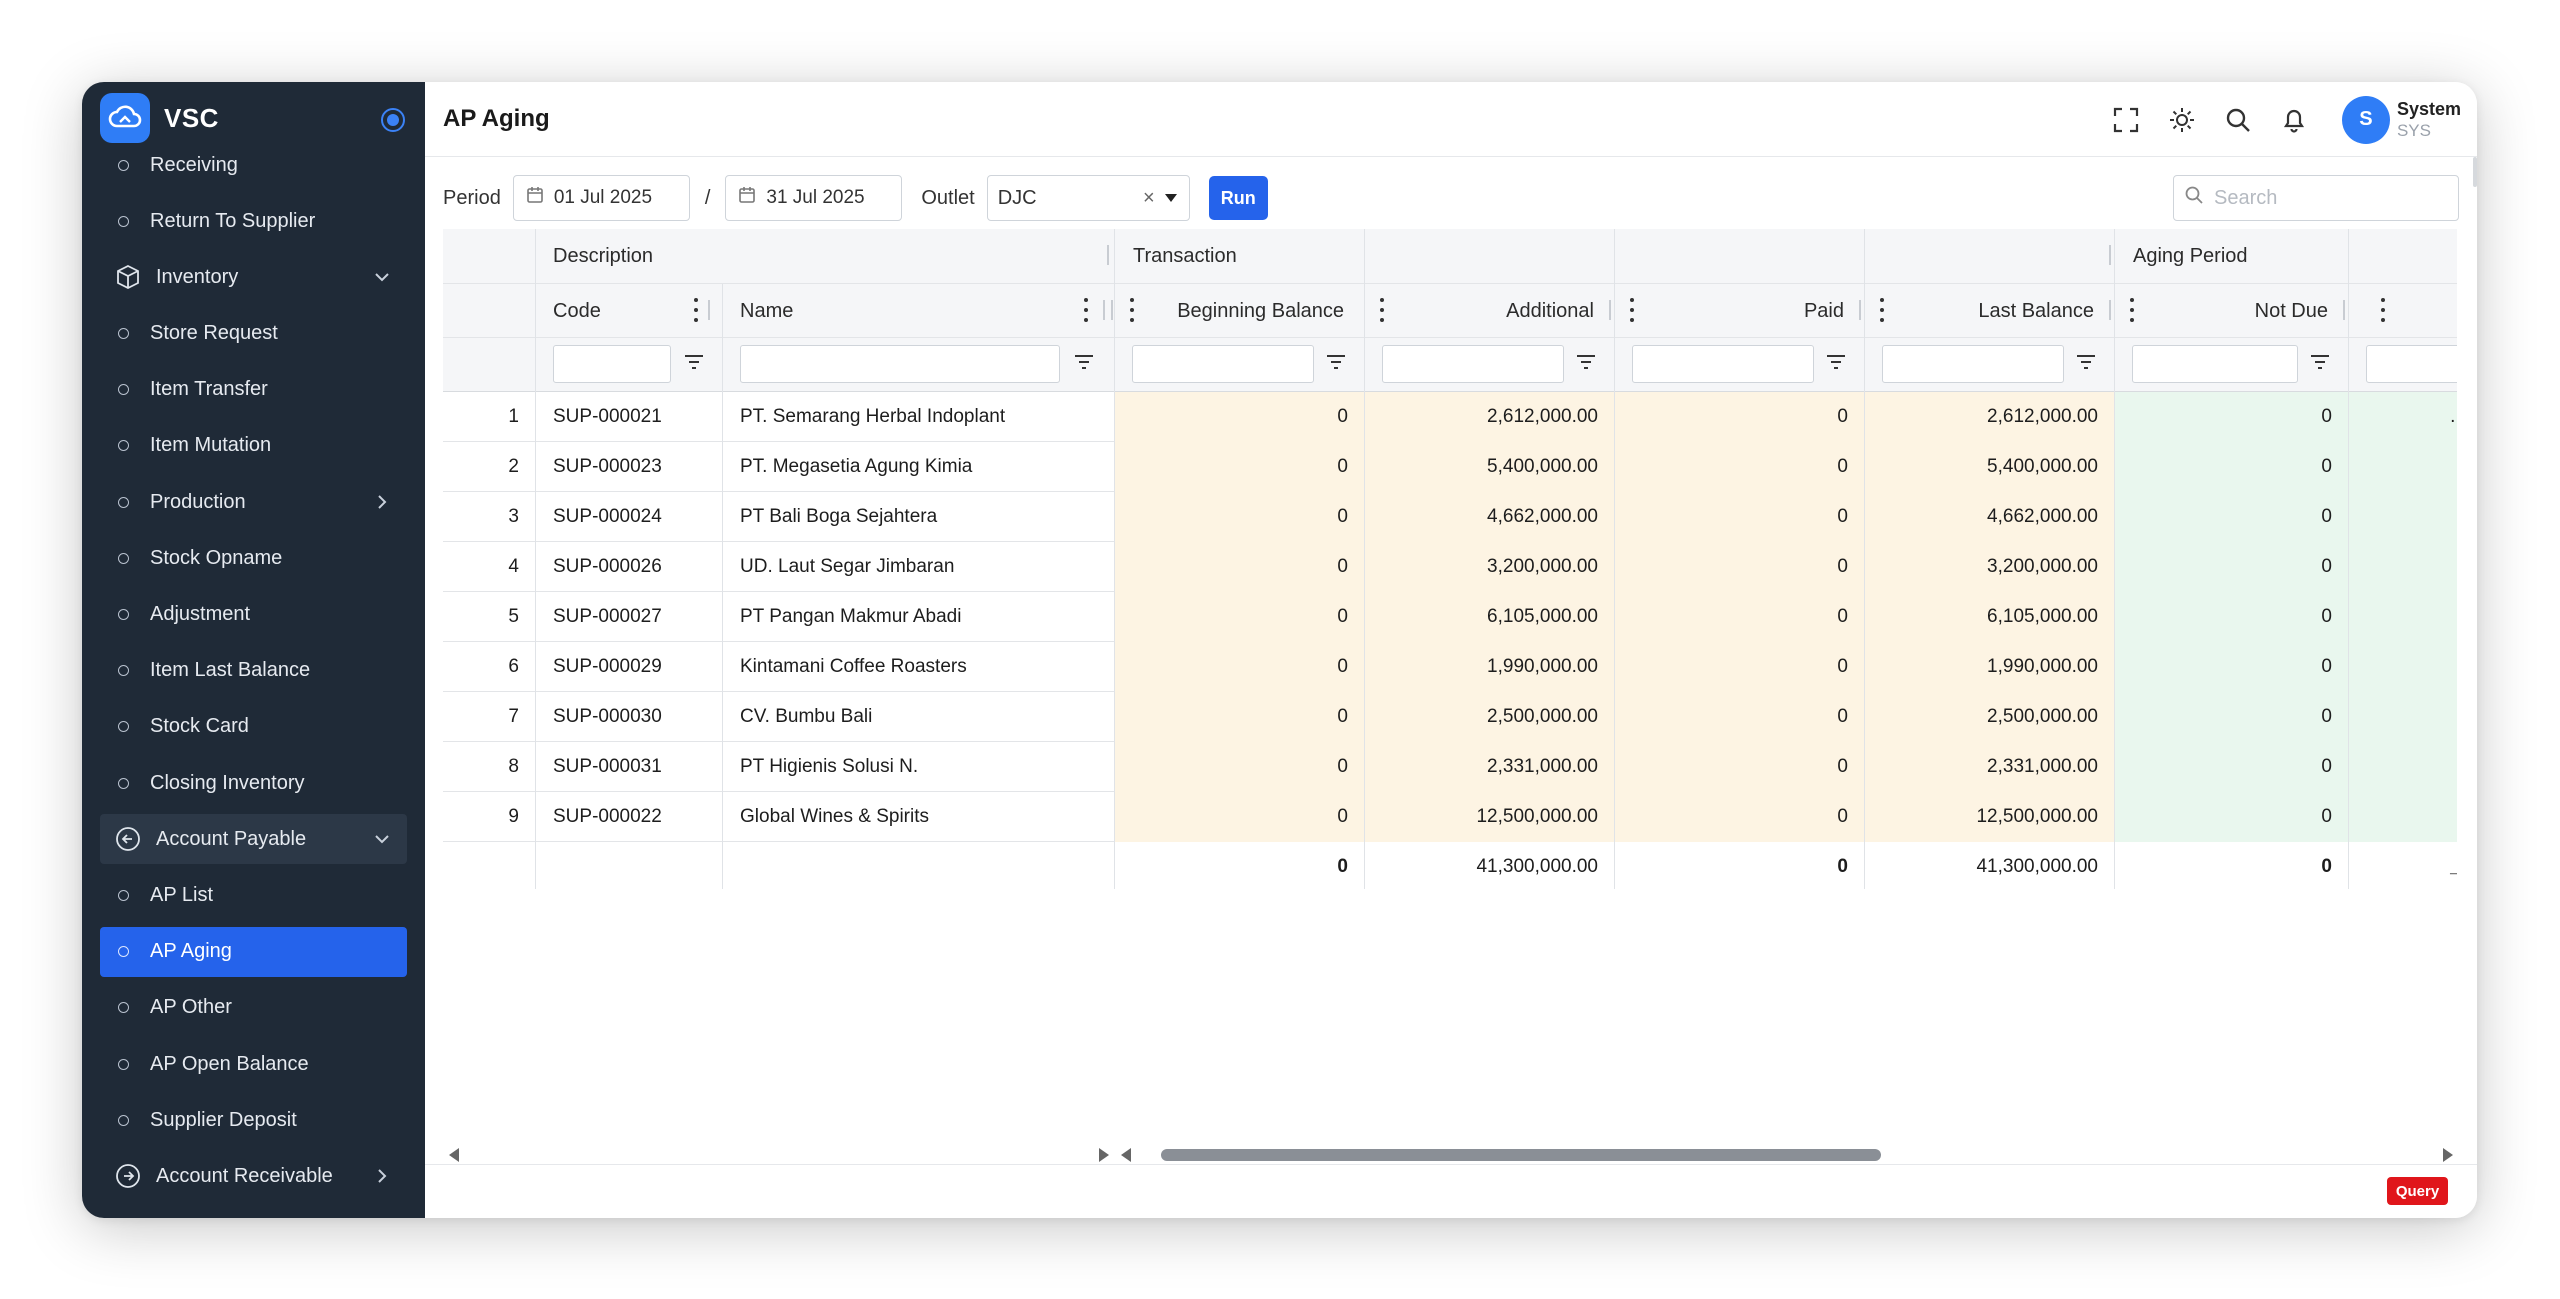 The image size is (2560, 1299). Describe the element at coordinates (253, 895) in the screenshot. I see `sidebar-item-ap-list: AP List` at that location.